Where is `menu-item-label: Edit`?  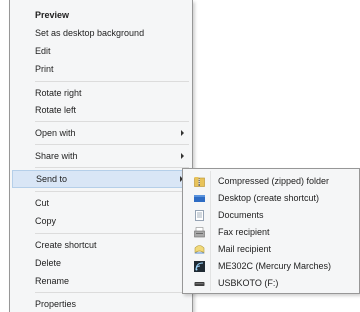
menu-item-label: Edit is located at coordinates (43, 51).